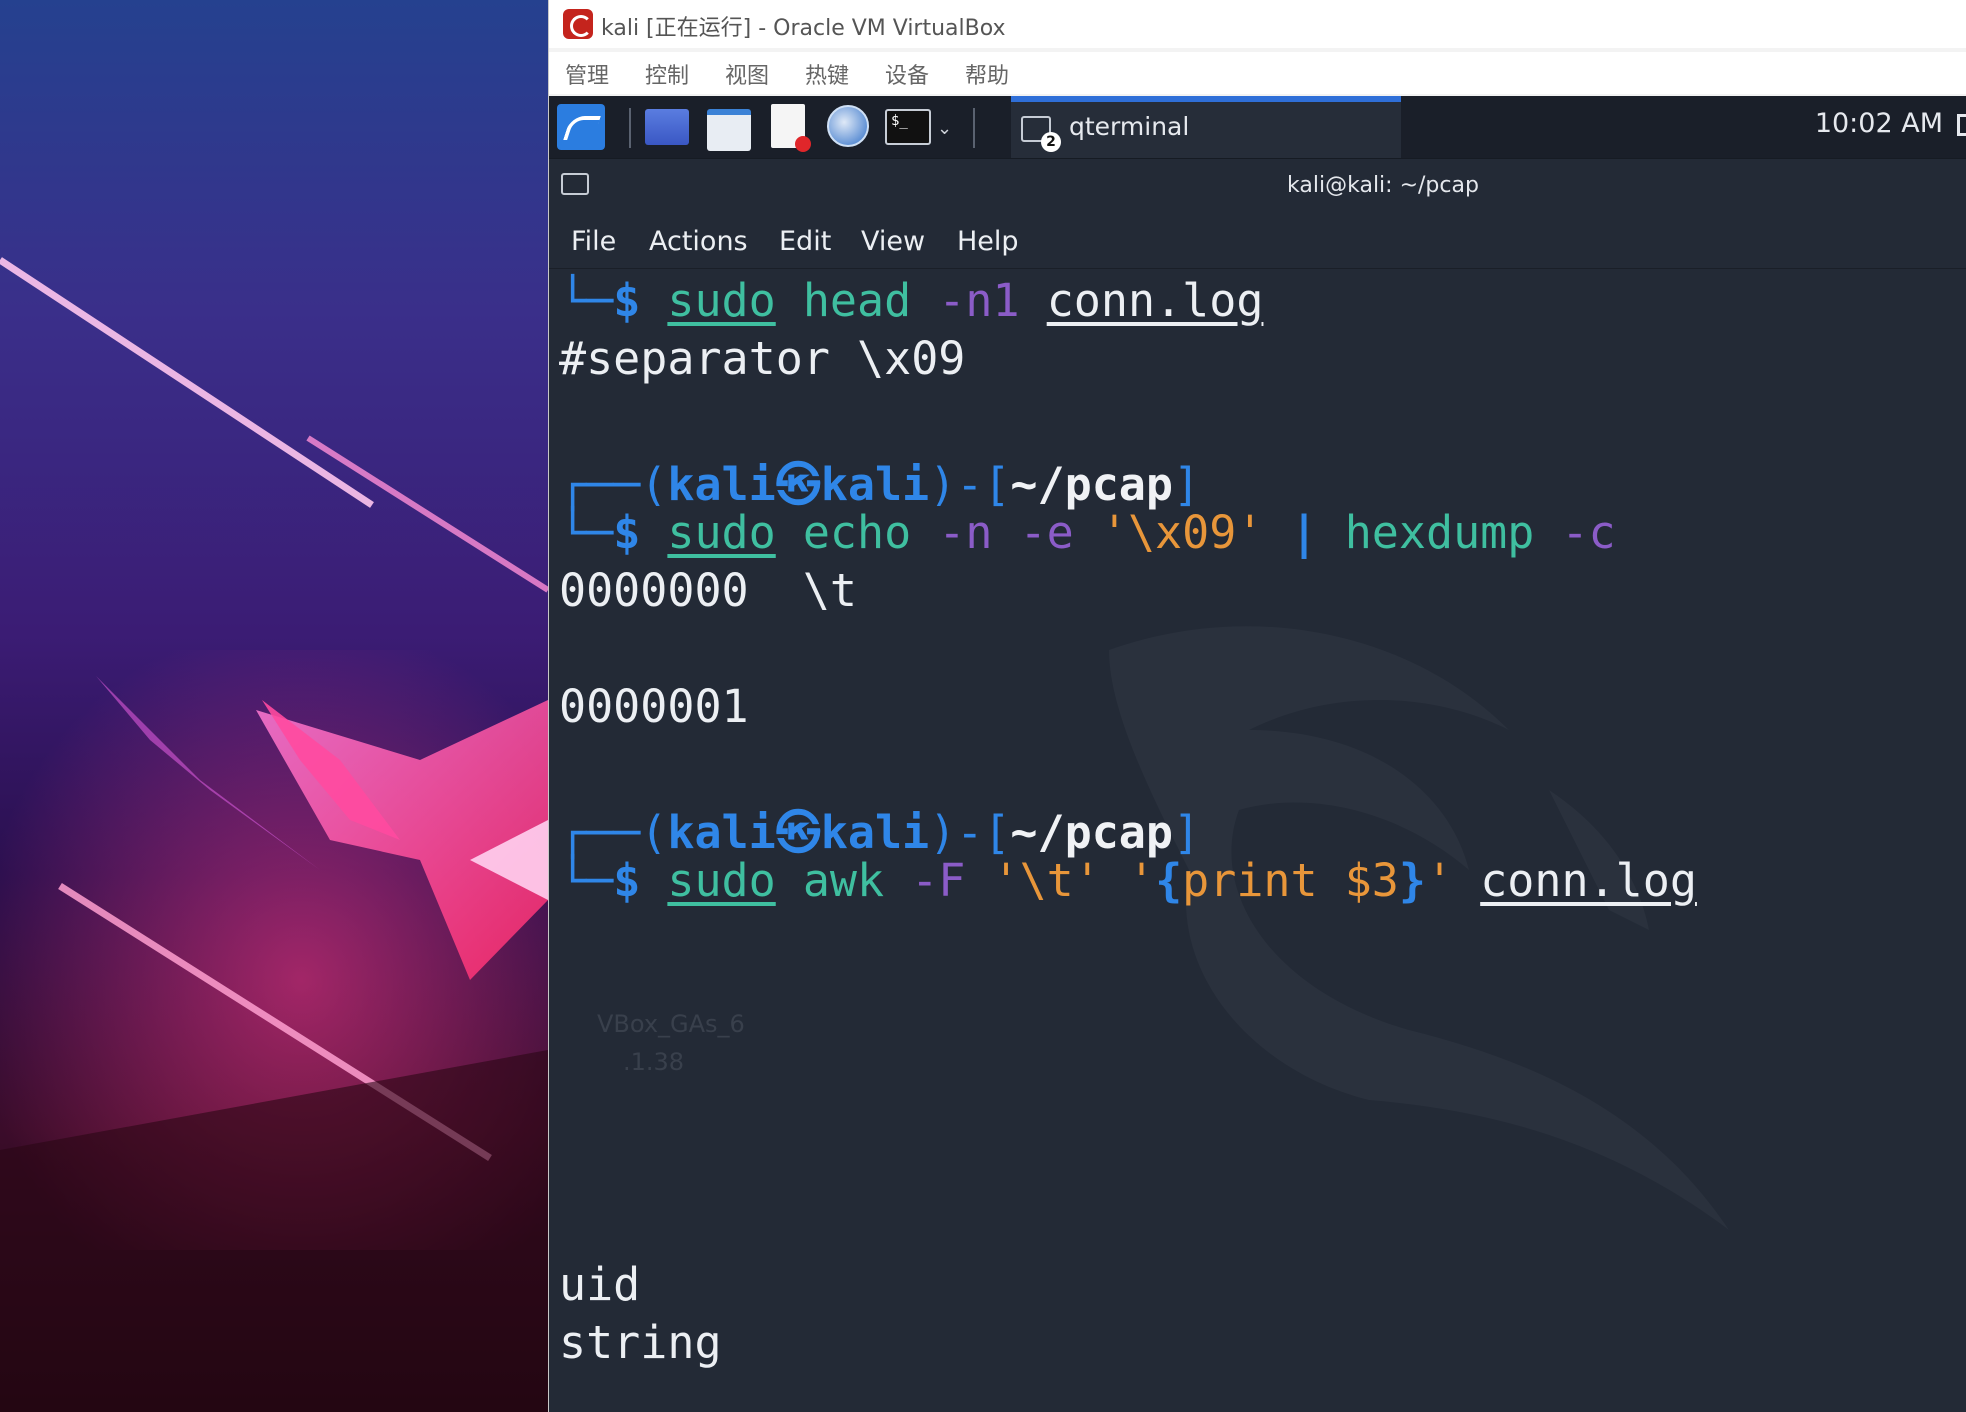 The width and height of the screenshot is (1966, 1412). Describe the element at coordinates (667, 127) in the screenshot. I see `workspace-switcher-icon` at that location.